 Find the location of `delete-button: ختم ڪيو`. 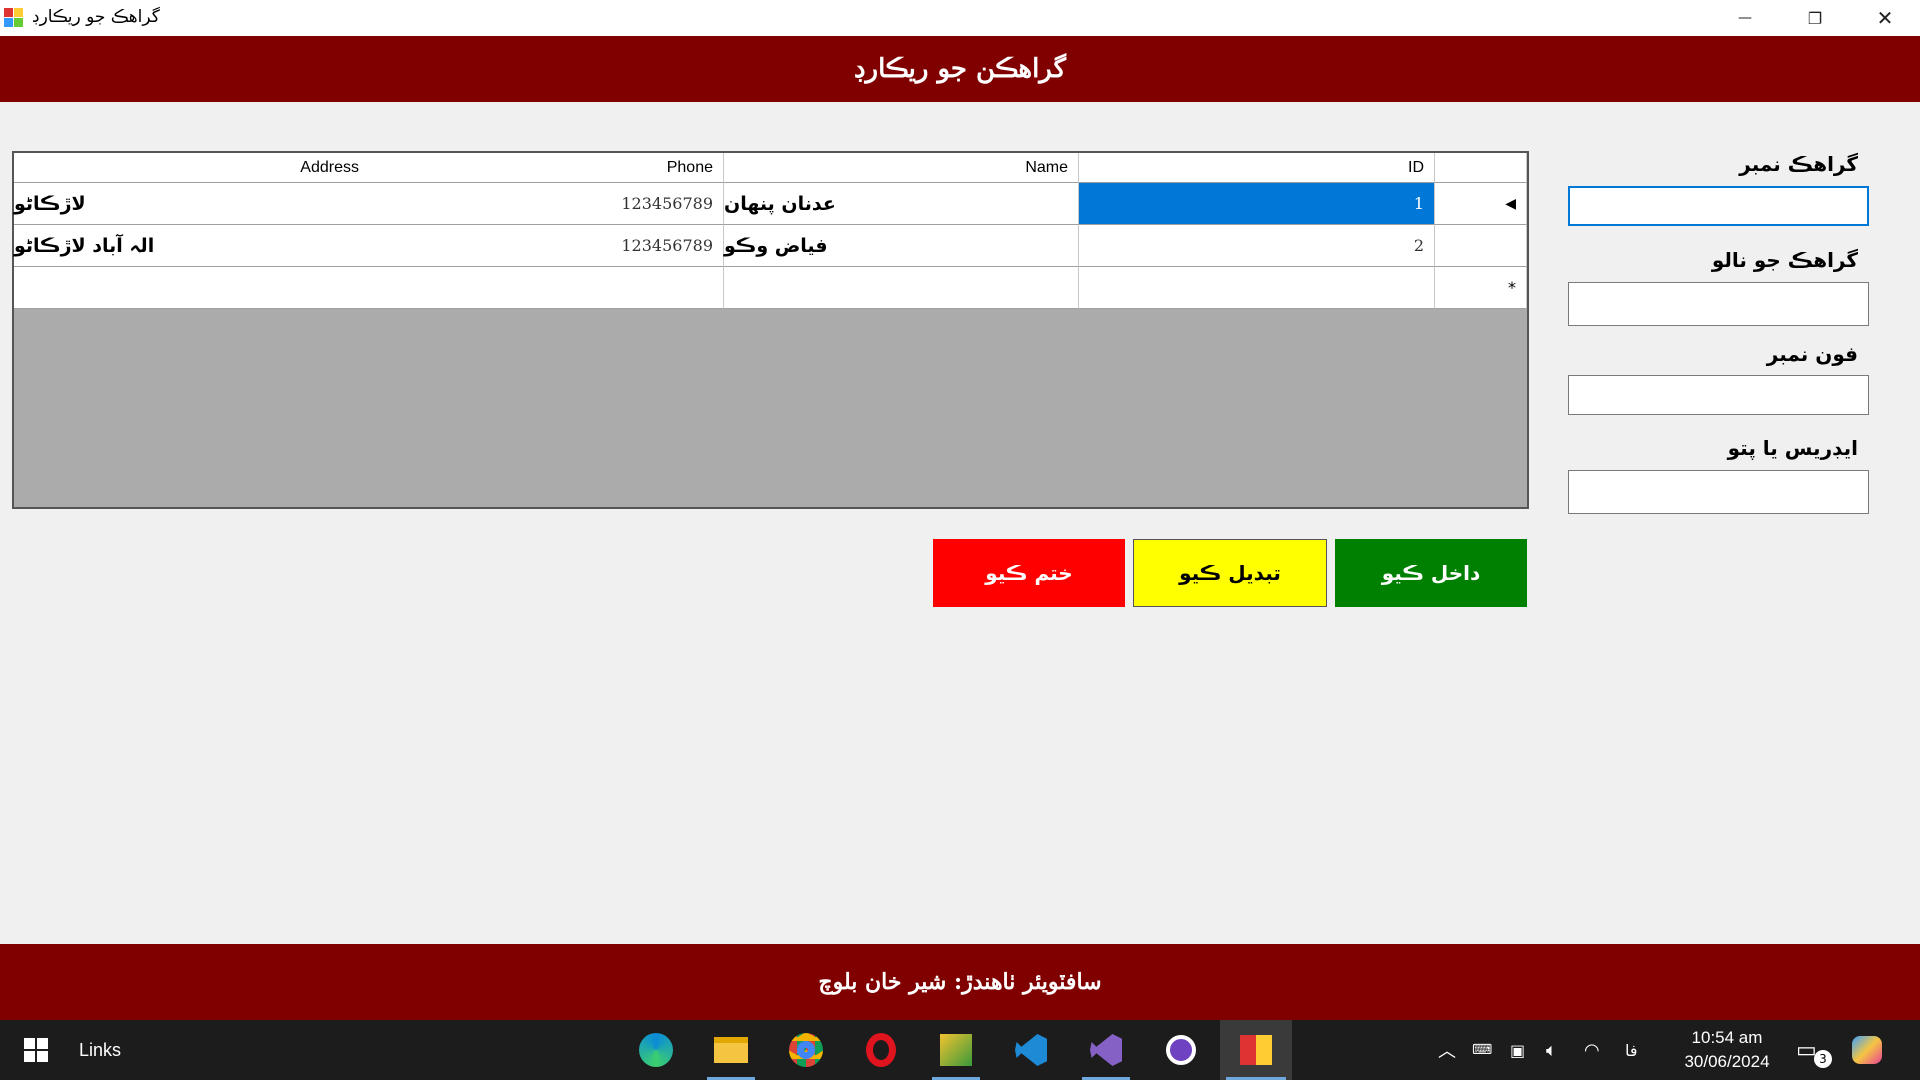

delete-button: ختم ڪيو is located at coordinates (1029, 573).